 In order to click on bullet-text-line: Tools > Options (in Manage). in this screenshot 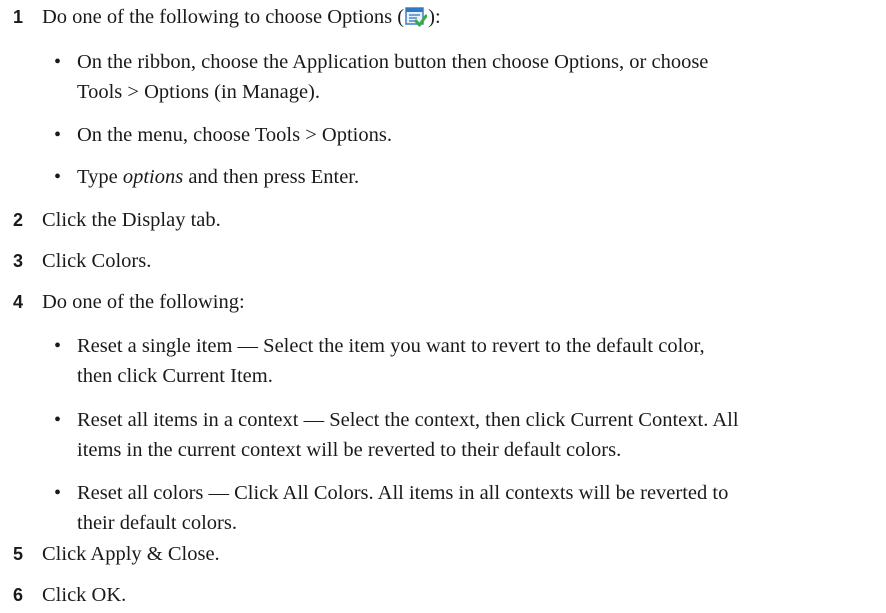, I will do `click(198, 92)`.